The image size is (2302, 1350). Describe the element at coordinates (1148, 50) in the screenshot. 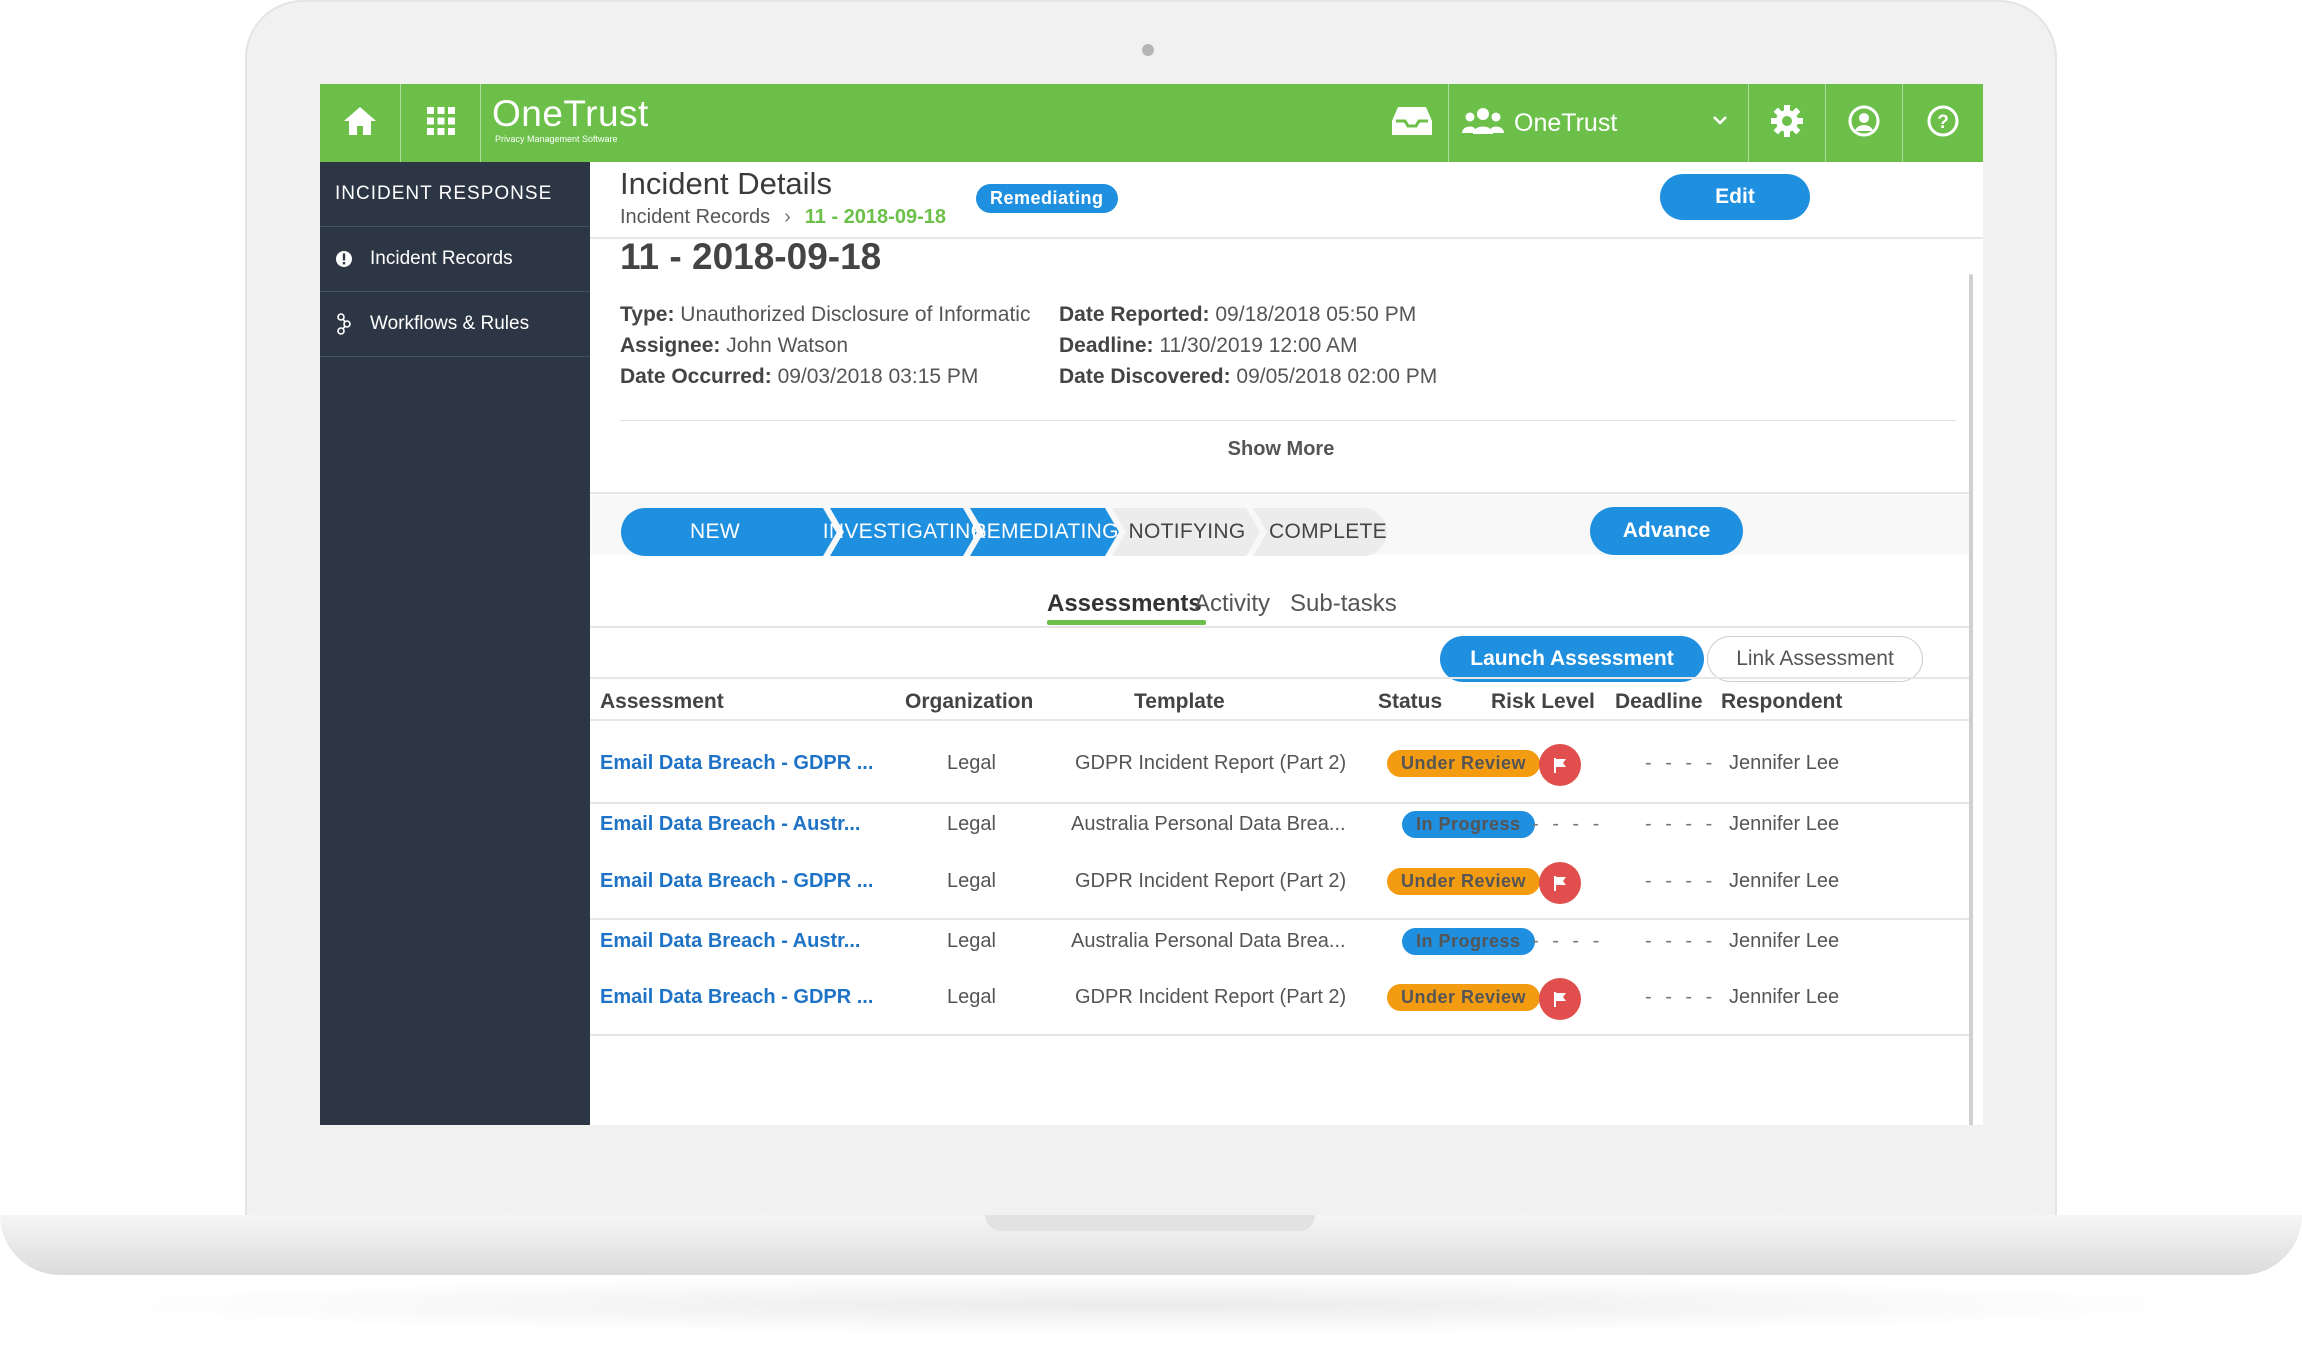

I see `camera-dot` at that location.